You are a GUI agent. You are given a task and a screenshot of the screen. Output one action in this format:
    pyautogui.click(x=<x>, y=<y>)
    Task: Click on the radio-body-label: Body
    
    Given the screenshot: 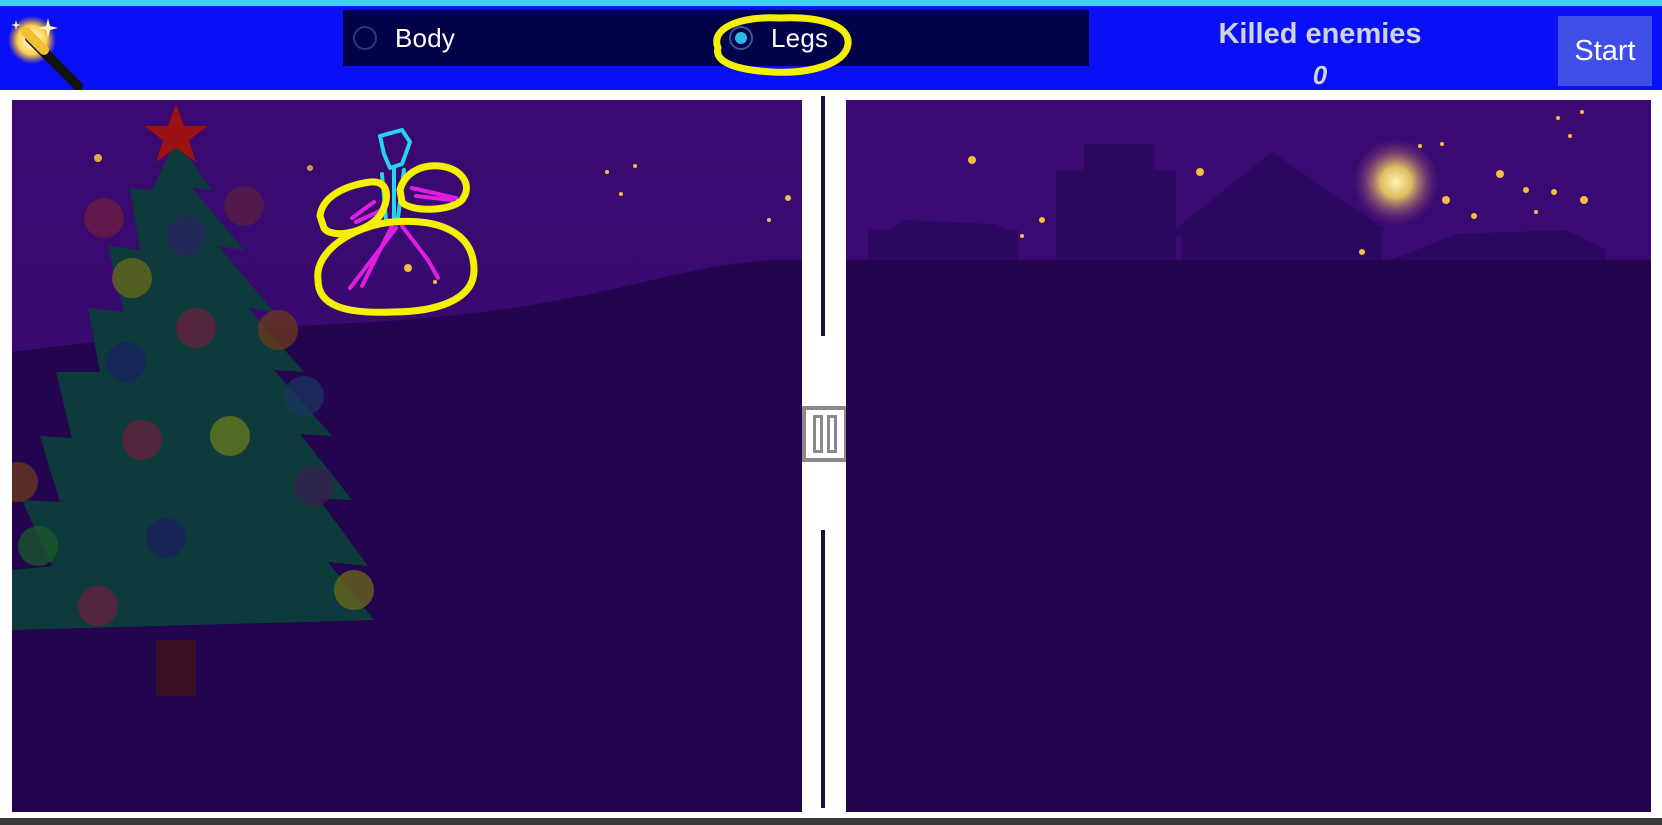 What is the action you would take?
    pyautogui.click(x=425, y=37)
    